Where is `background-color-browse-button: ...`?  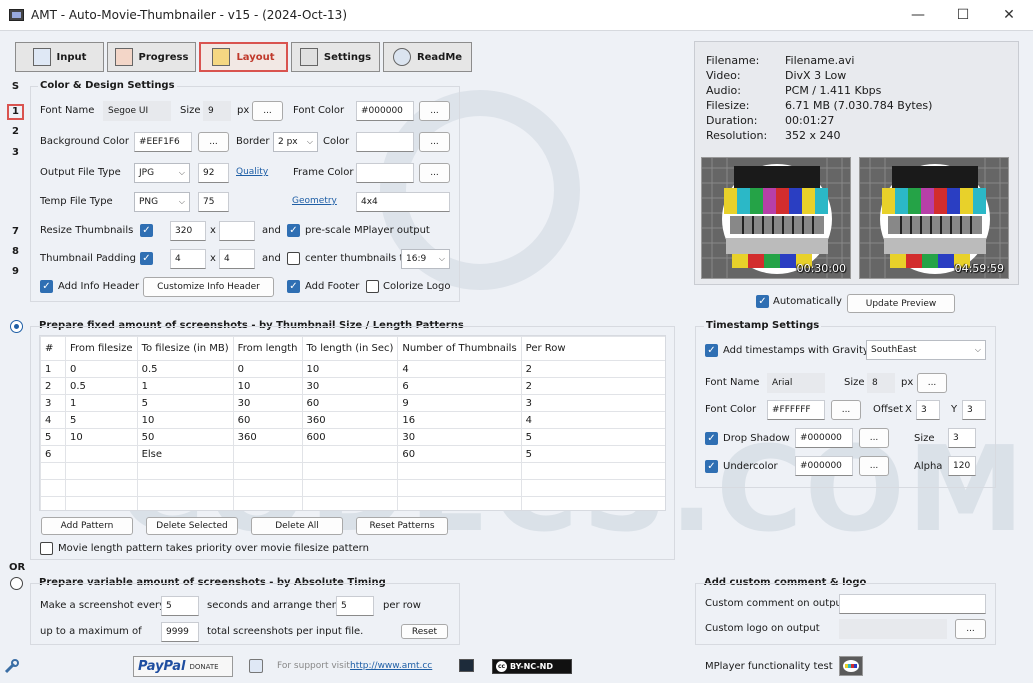 background-color-browse-button: ... is located at coordinates (213, 142).